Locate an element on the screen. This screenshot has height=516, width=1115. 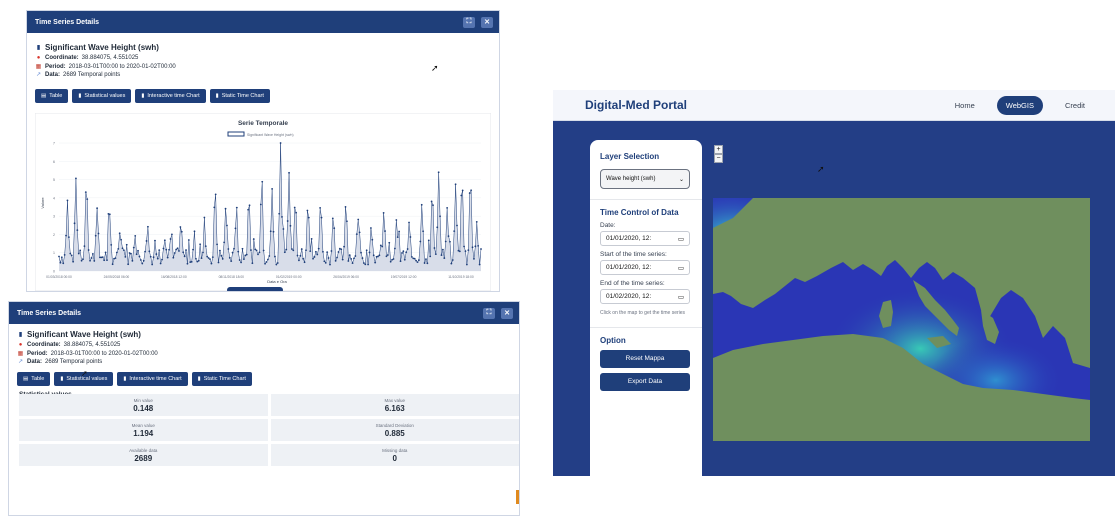
stat-mean: Mean value 1.194 is located at coordinates (143, 430).